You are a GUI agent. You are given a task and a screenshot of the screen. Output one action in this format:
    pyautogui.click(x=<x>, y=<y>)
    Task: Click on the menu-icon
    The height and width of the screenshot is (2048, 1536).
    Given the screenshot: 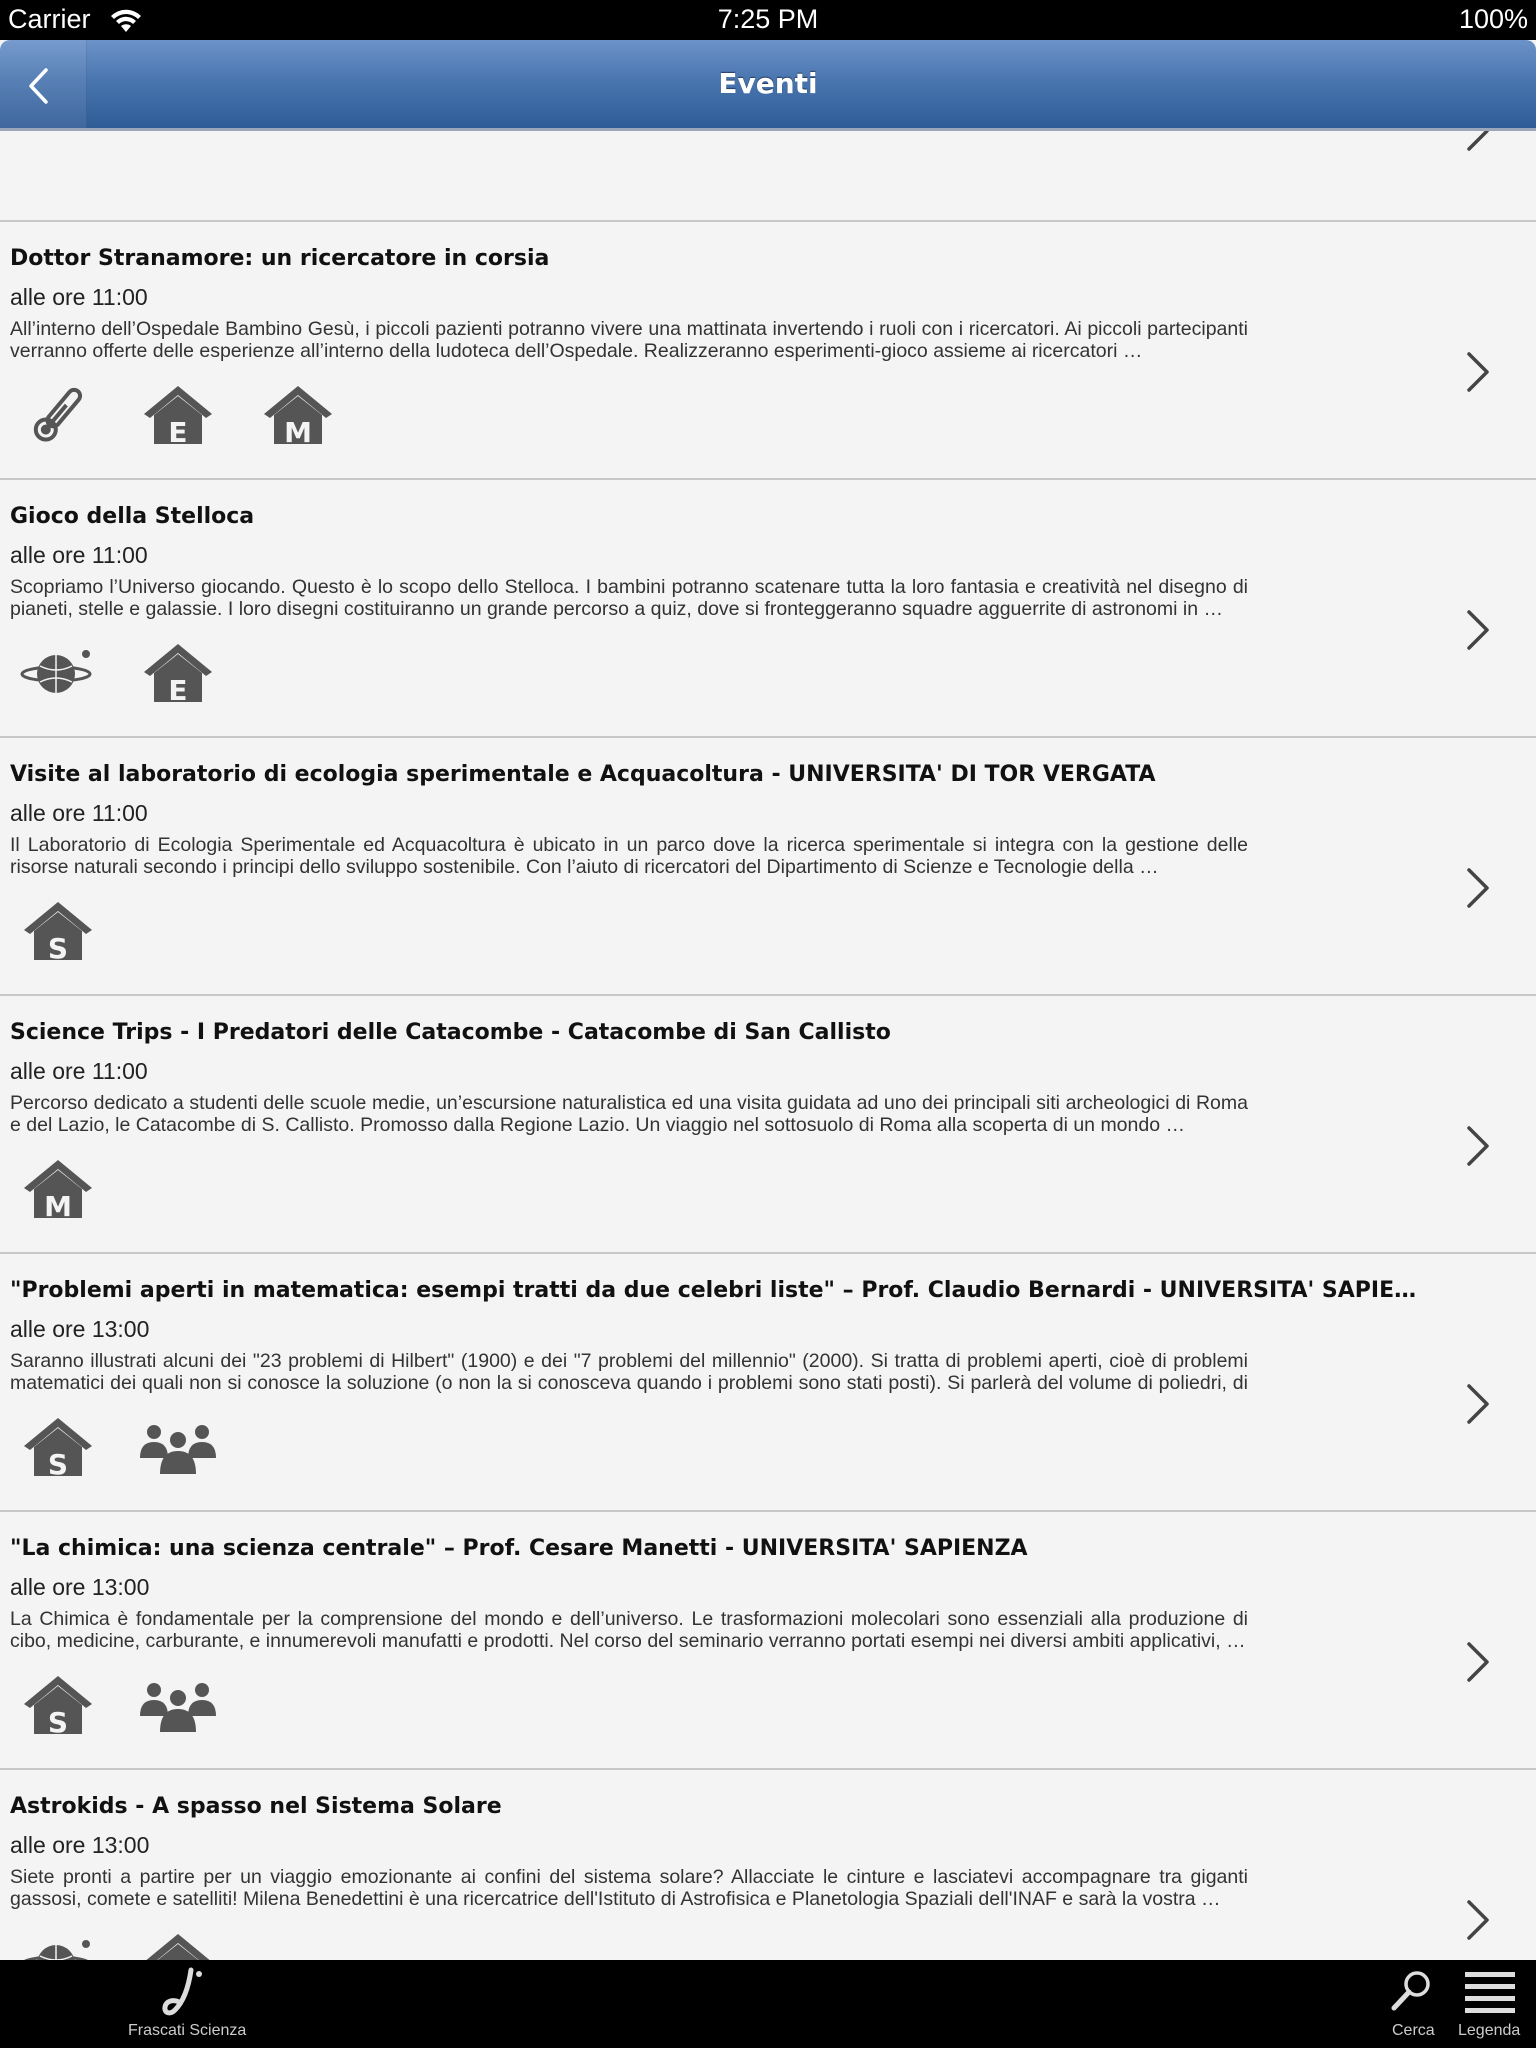 What is the action you would take?
    pyautogui.click(x=1490, y=1992)
    